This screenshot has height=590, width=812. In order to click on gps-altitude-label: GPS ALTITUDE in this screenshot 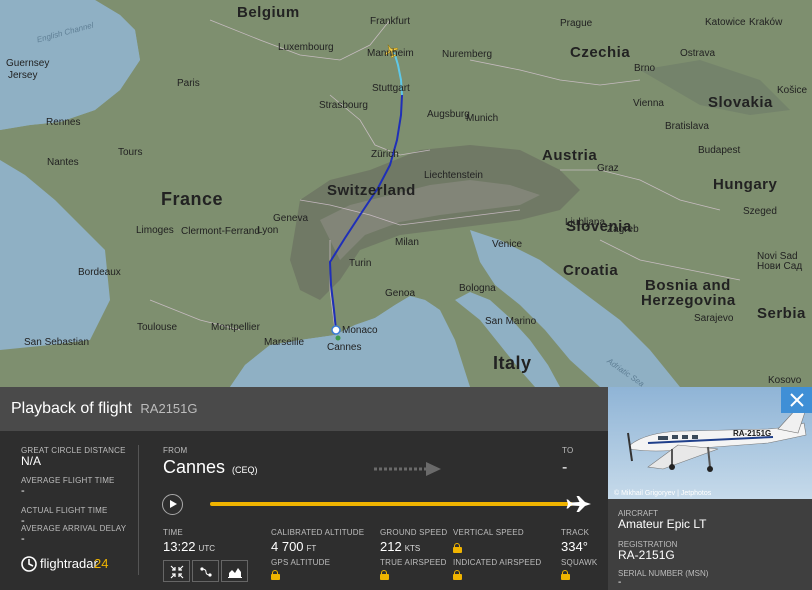, I will do `click(301, 562)`.